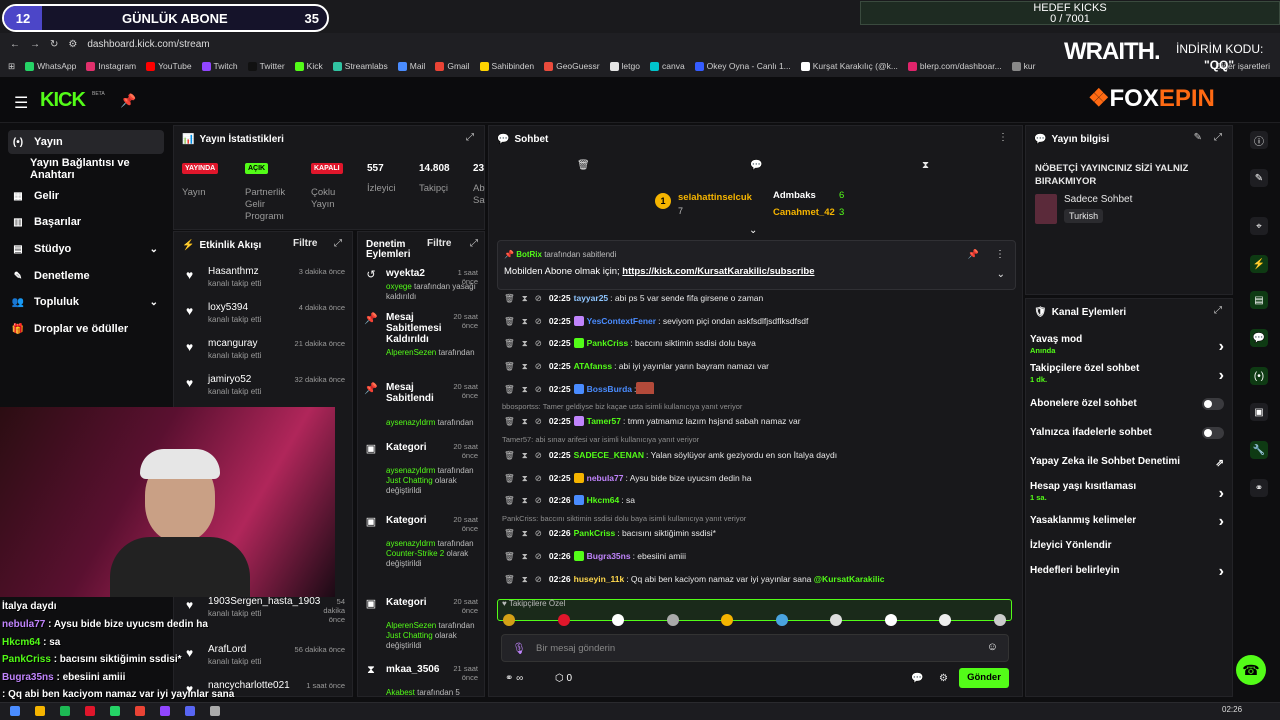 The image size is (1280, 720). I want to click on channel-action-yasaklanm-kelimeler: Yasaklanmış kelimeler ›, so click(1129, 521).